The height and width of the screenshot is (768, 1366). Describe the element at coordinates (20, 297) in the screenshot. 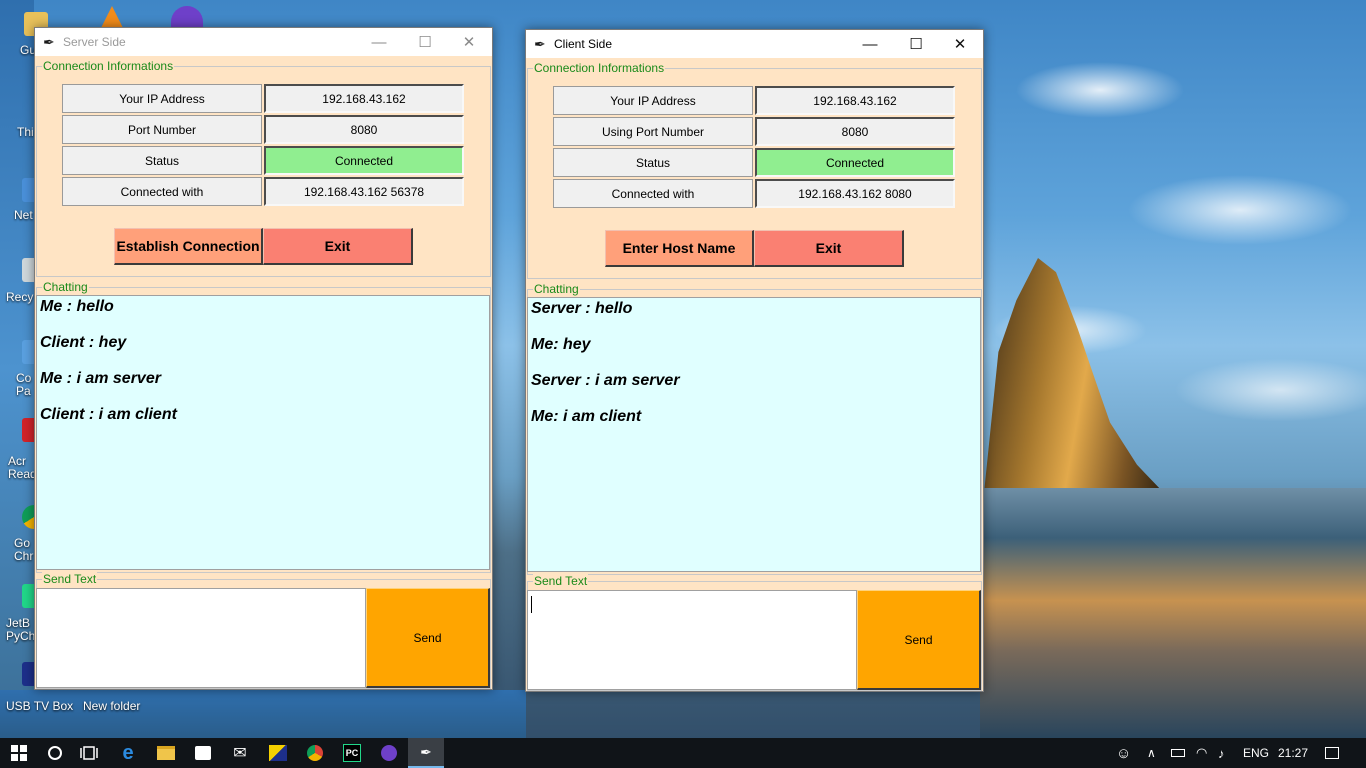

I see `desktop-icon-label: Recy` at that location.